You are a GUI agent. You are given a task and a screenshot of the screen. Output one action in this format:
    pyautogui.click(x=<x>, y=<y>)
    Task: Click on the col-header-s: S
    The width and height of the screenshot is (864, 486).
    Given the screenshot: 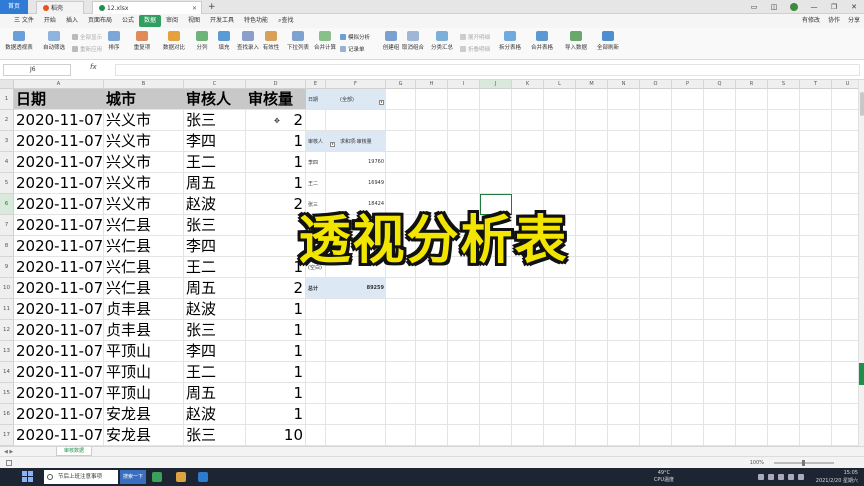 What is the action you would take?
    pyautogui.click(x=784, y=84)
    